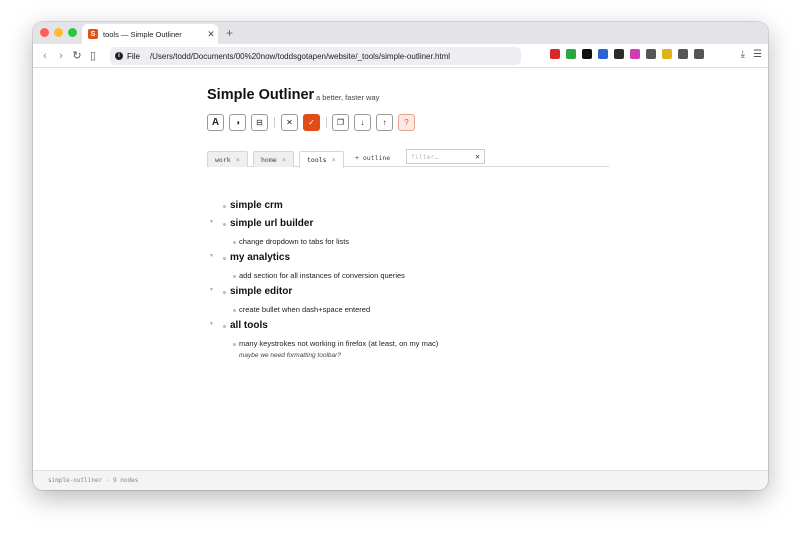  What do you see at coordinates (133, 56) in the screenshot?
I see `url-scheme: File` at bounding box center [133, 56].